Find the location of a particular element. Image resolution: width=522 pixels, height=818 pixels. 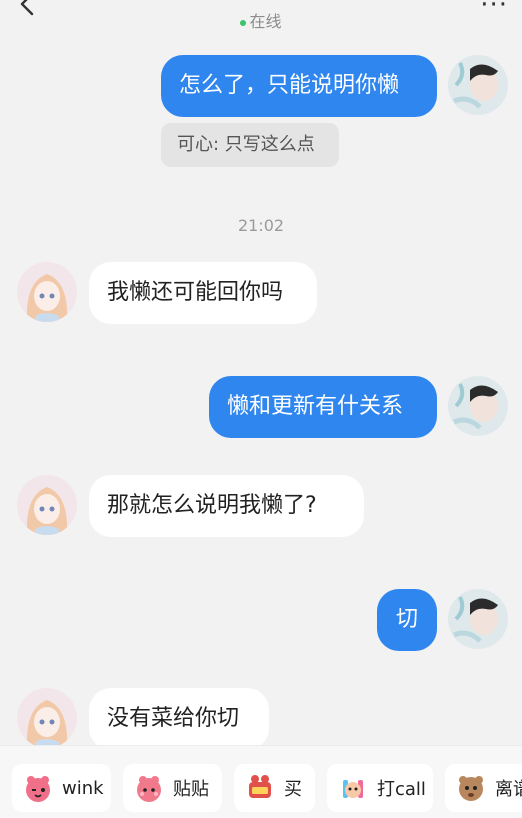

message-bubble-incoming: 我懒还可能回你吗 is located at coordinates (203, 293).